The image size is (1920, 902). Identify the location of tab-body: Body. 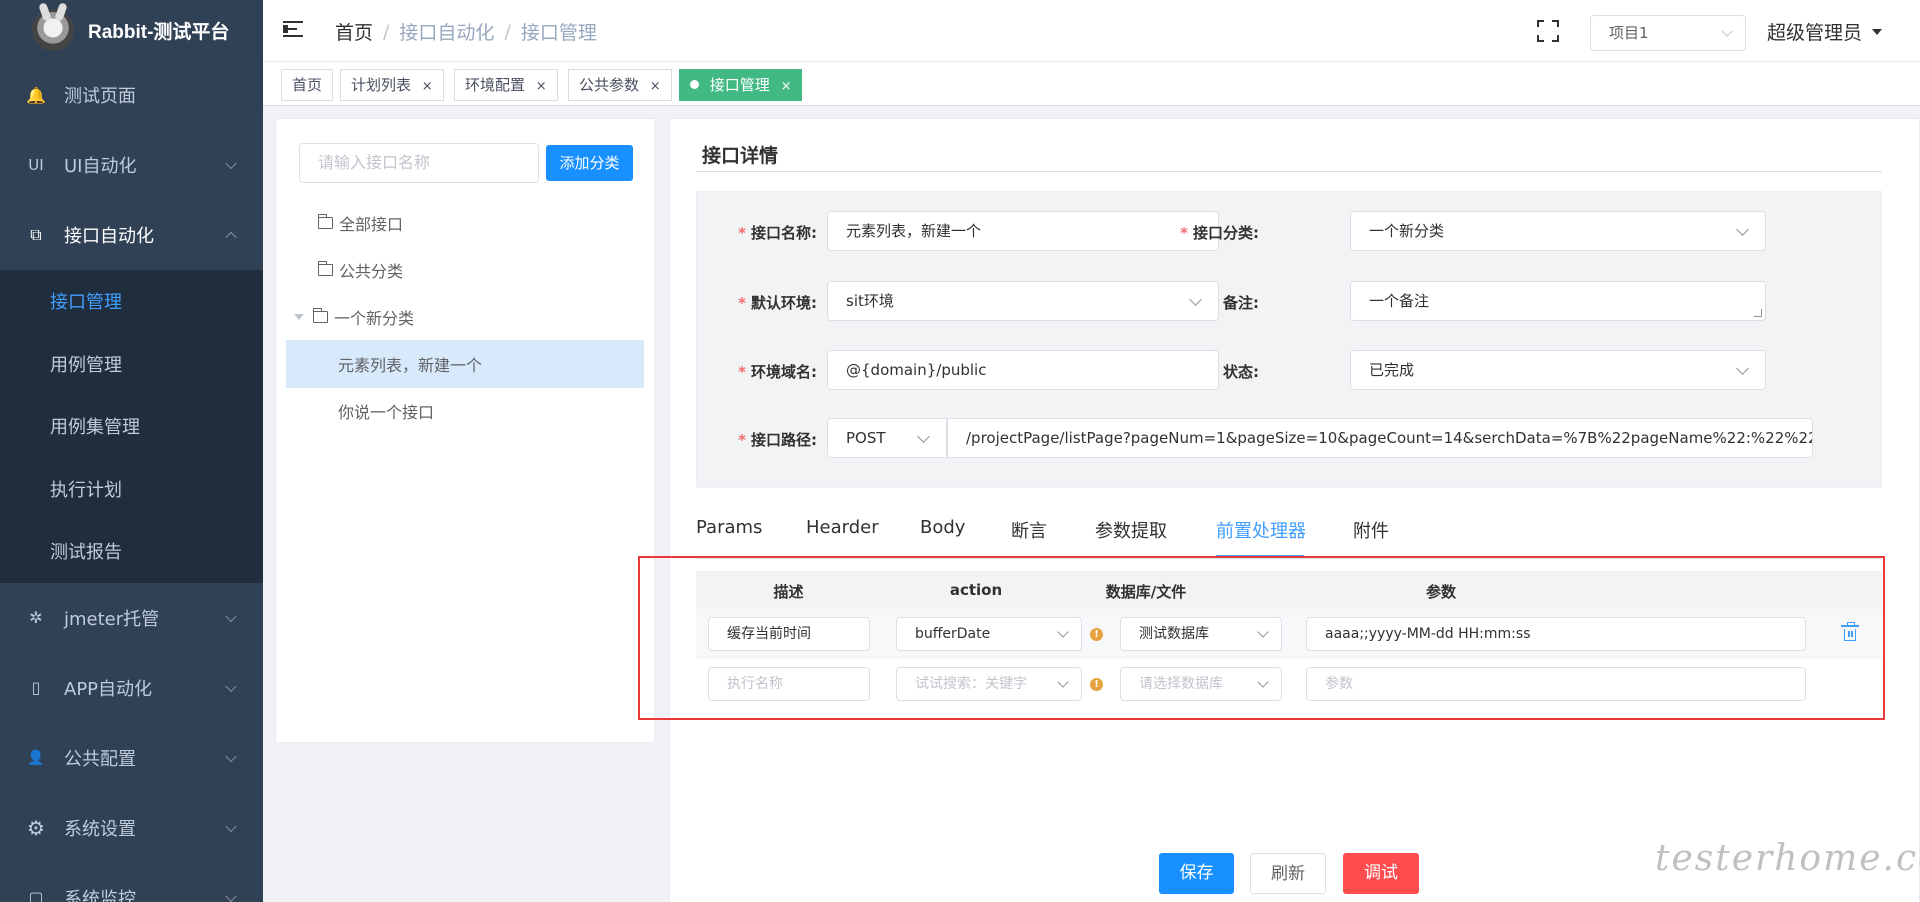
(942, 527).